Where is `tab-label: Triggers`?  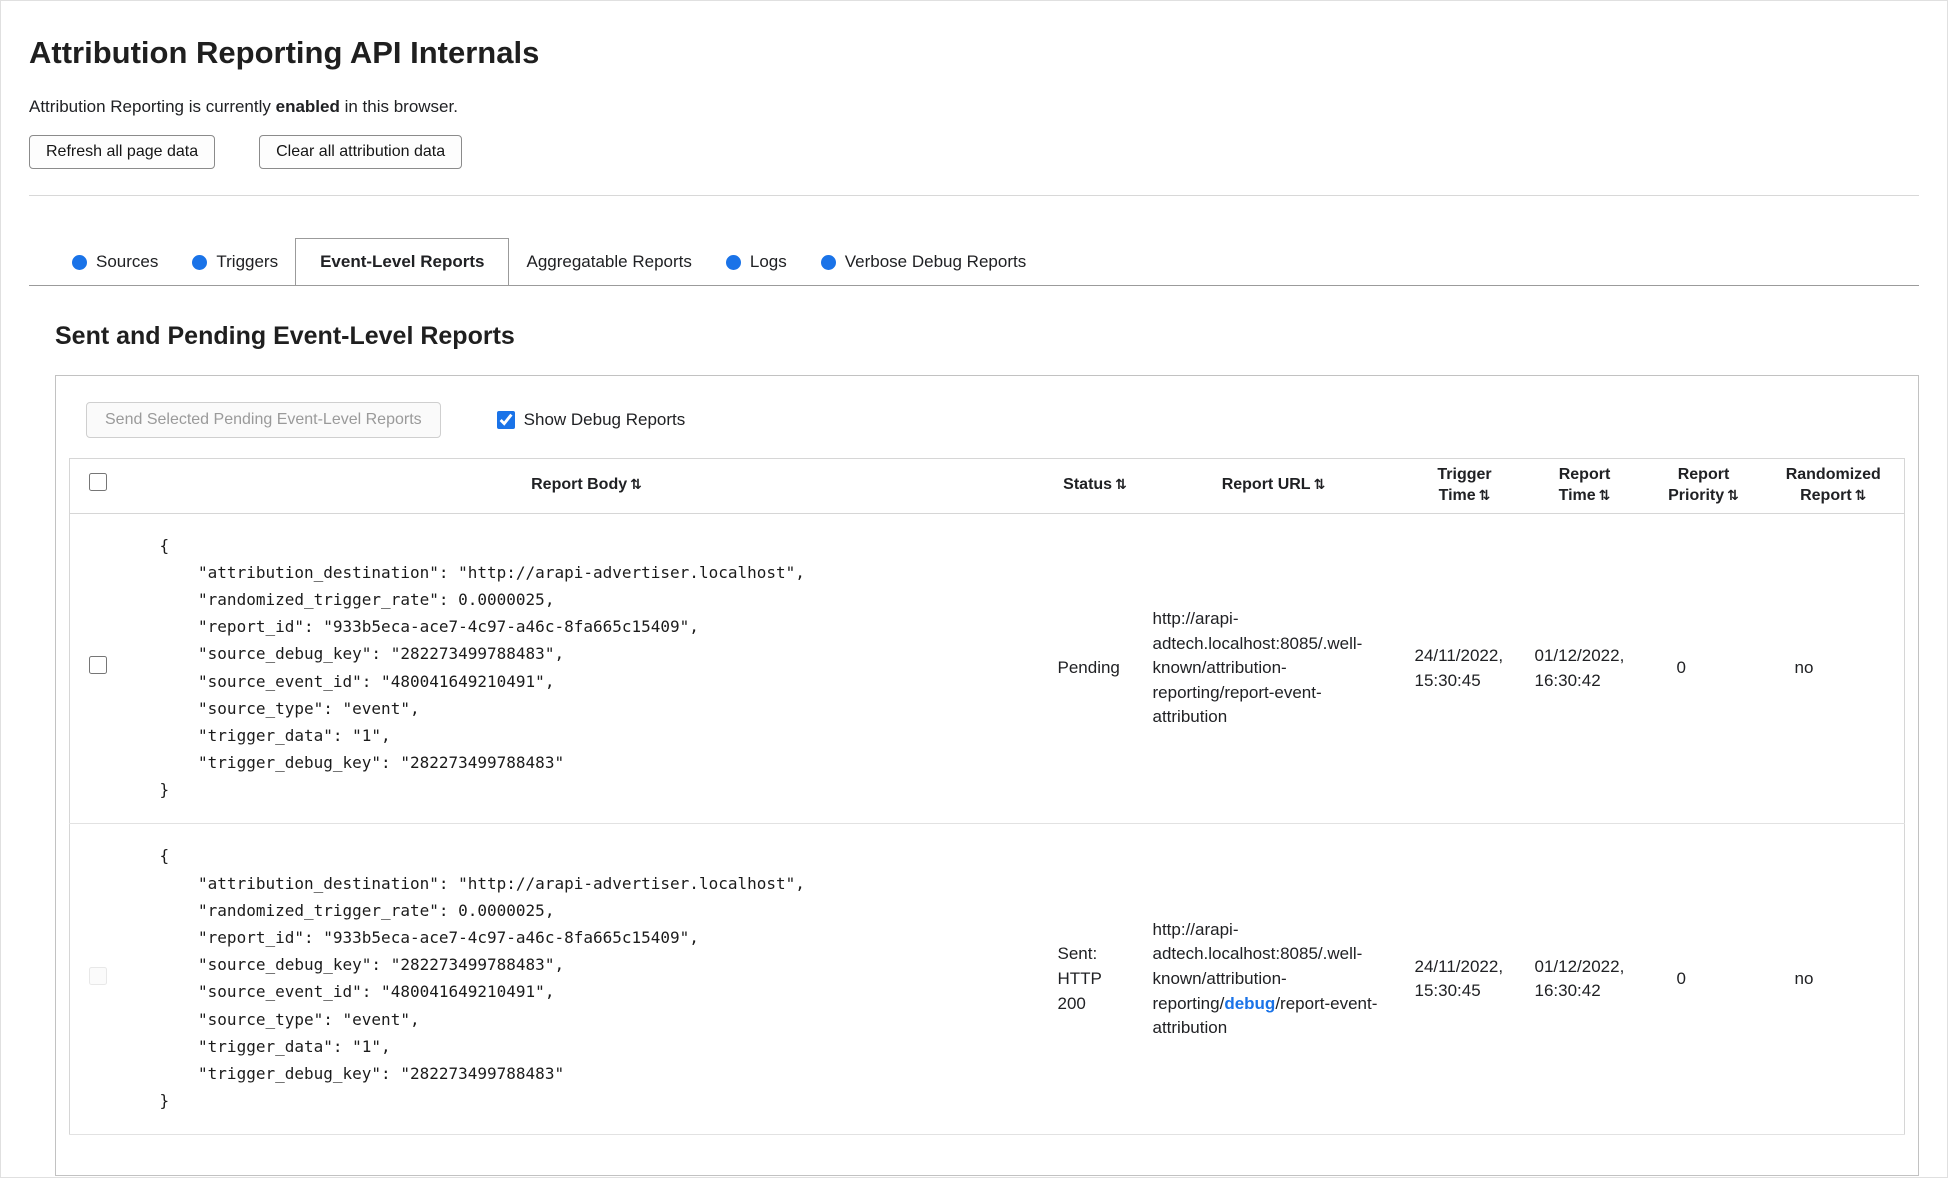 tab-label: Triggers is located at coordinates (247, 261).